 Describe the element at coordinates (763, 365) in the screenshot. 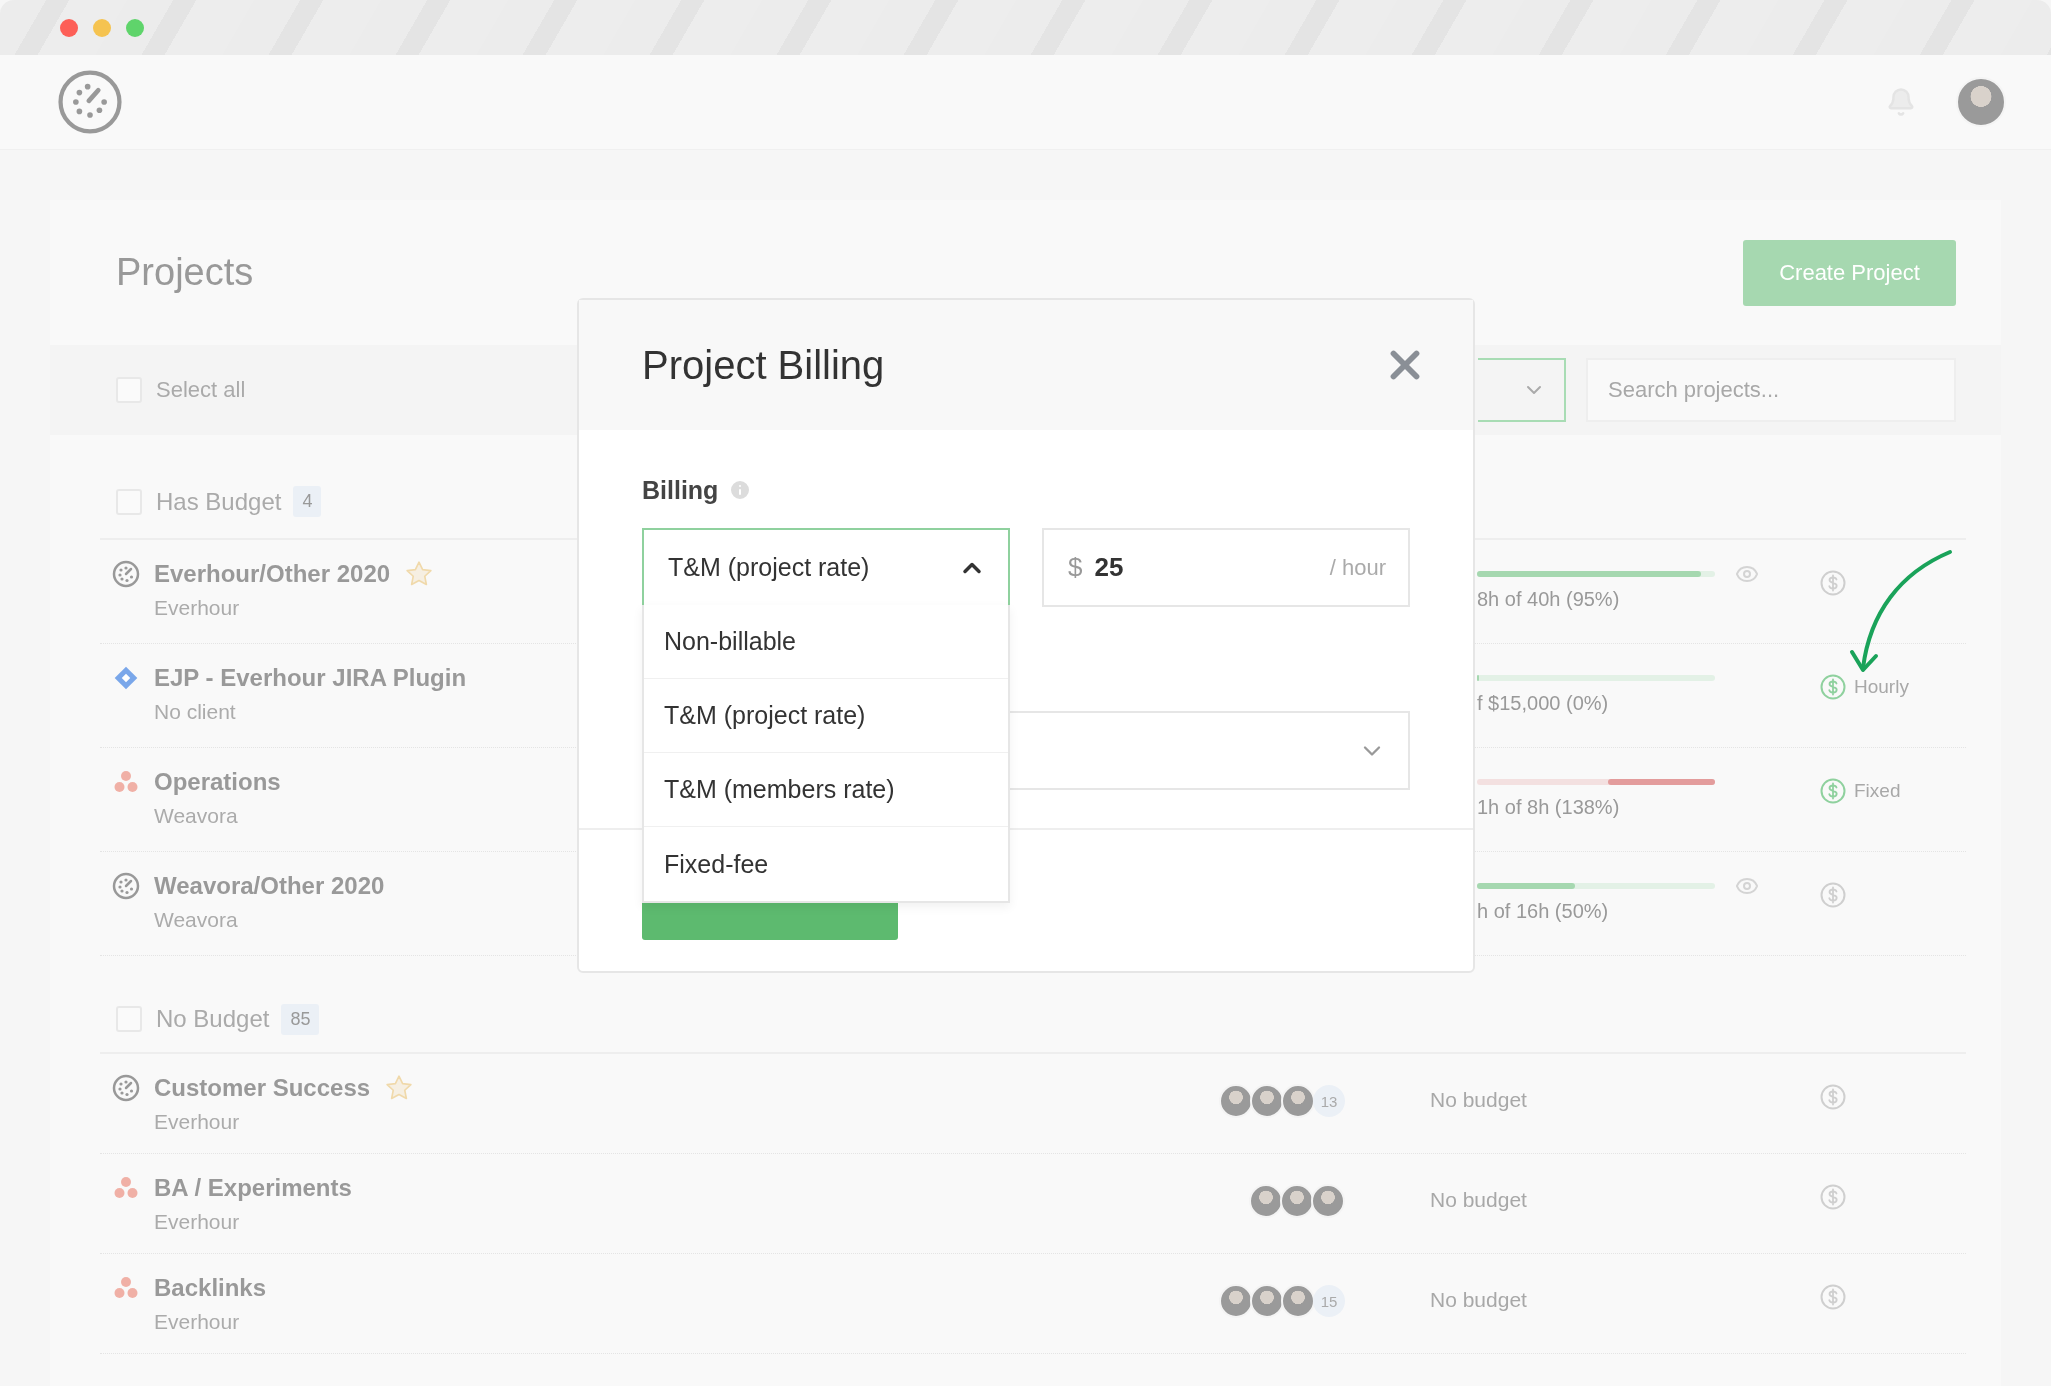

I see `dialog-title: Project Billing` at that location.